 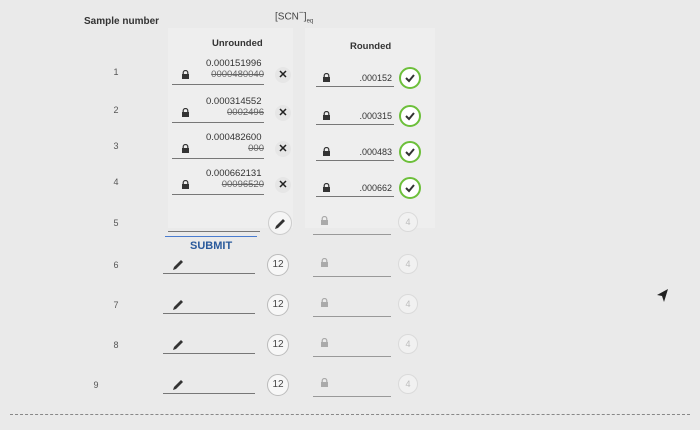 I want to click on scn-header: [SCN−]eq, so click(x=294, y=15).